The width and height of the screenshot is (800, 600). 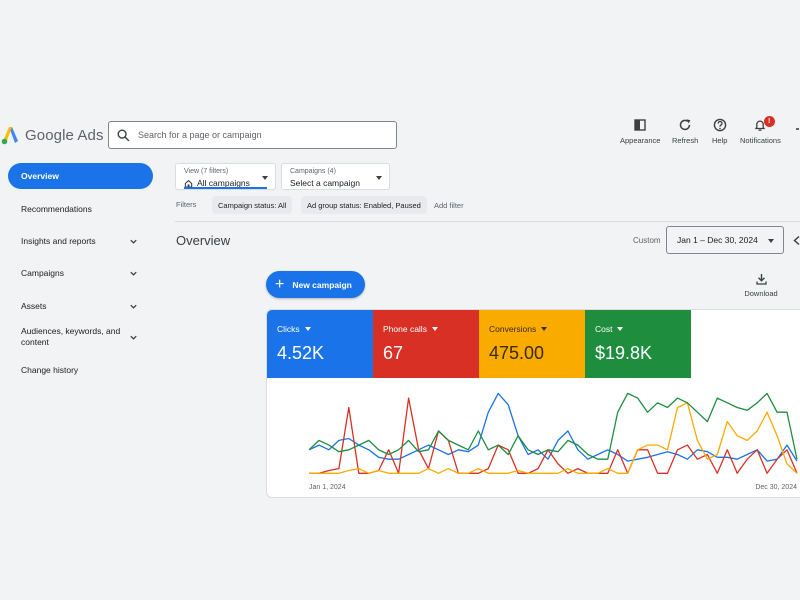 What do you see at coordinates (604, 329) in the screenshot?
I see `metric-label: Cost` at bounding box center [604, 329].